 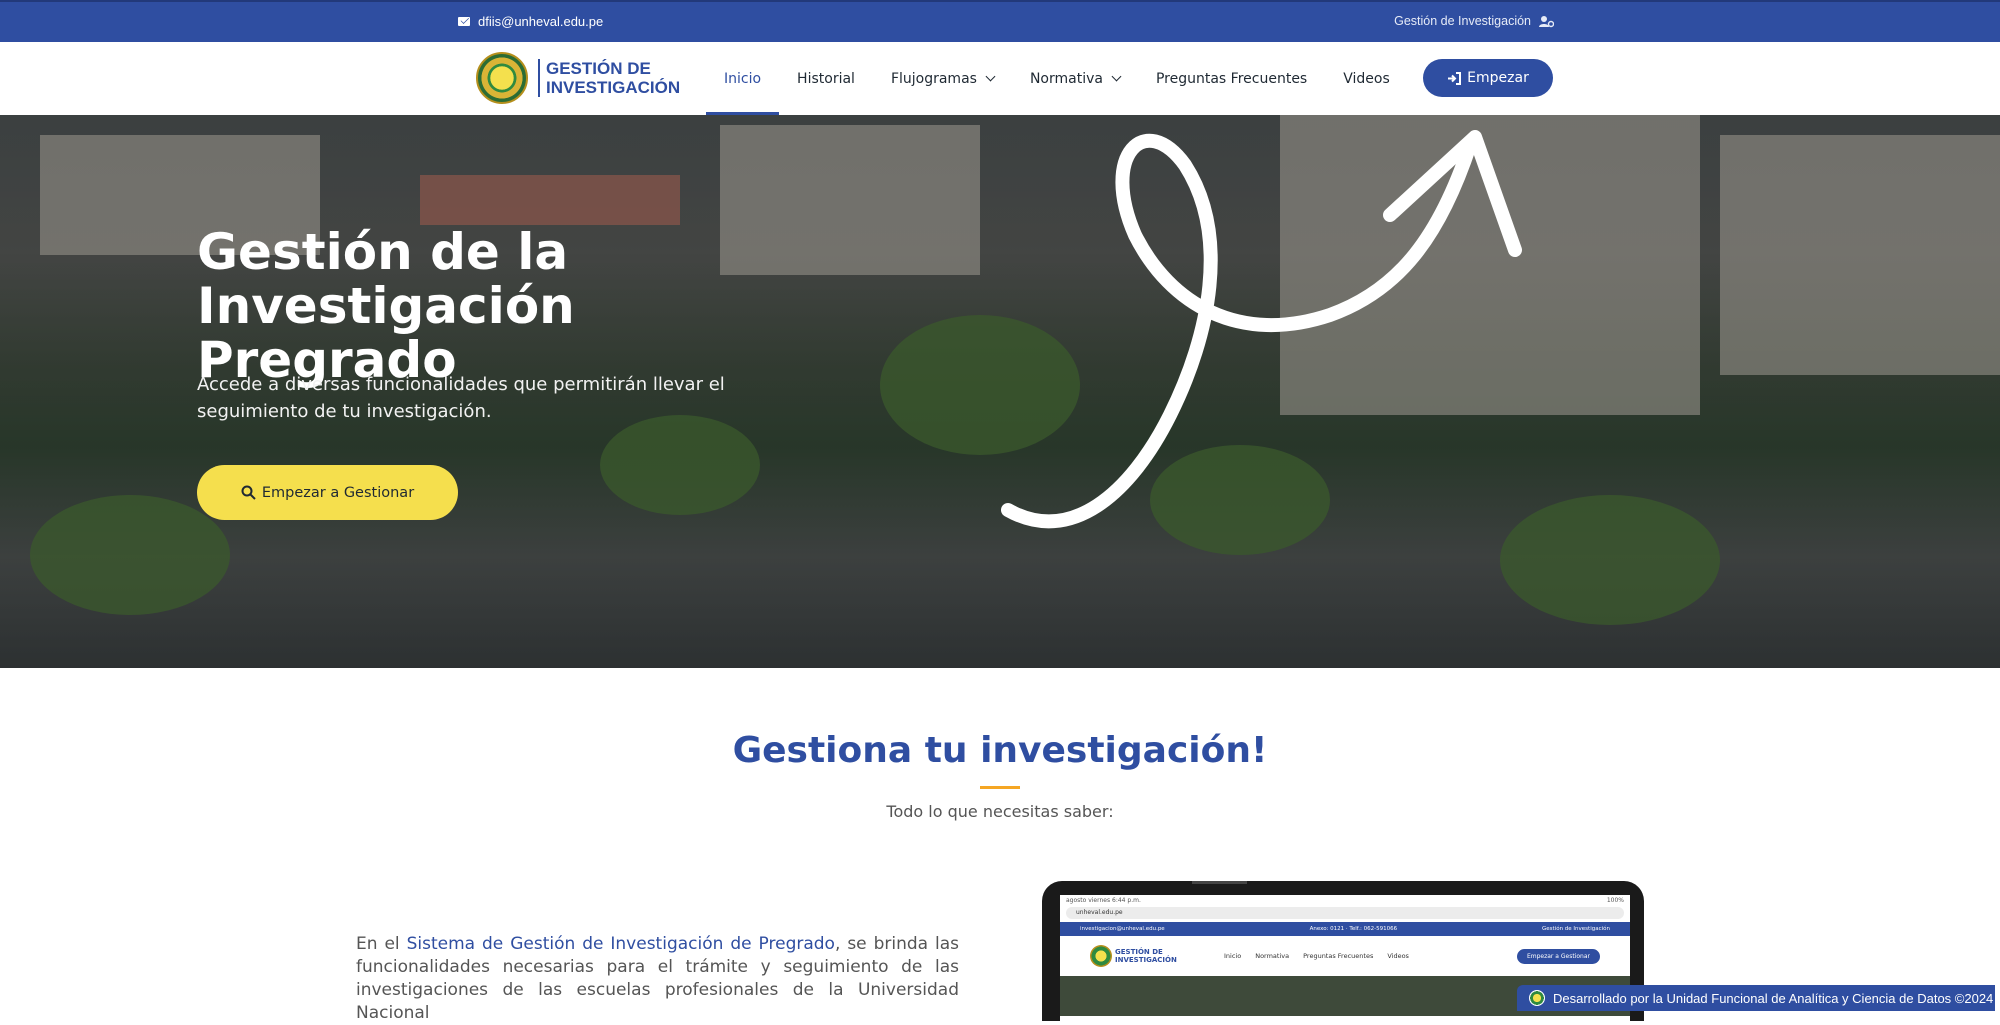 What do you see at coordinates (381, 944) in the screenshot?
I see `paragraph-prefix: En el` at bounding box center [381, 944].